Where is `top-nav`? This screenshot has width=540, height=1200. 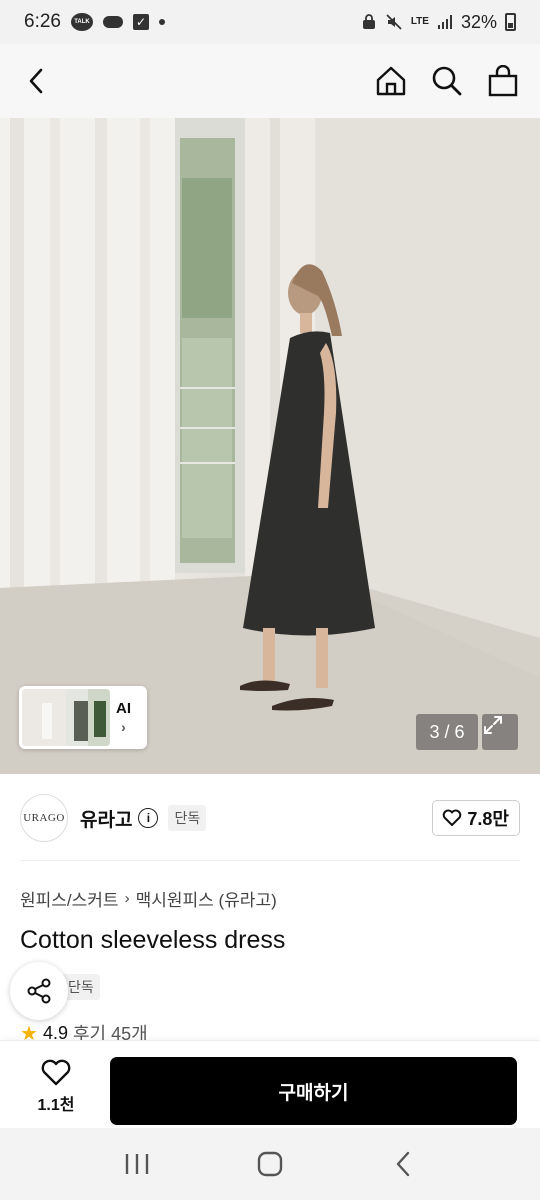 top-nav is located at coordinates (270, 81).